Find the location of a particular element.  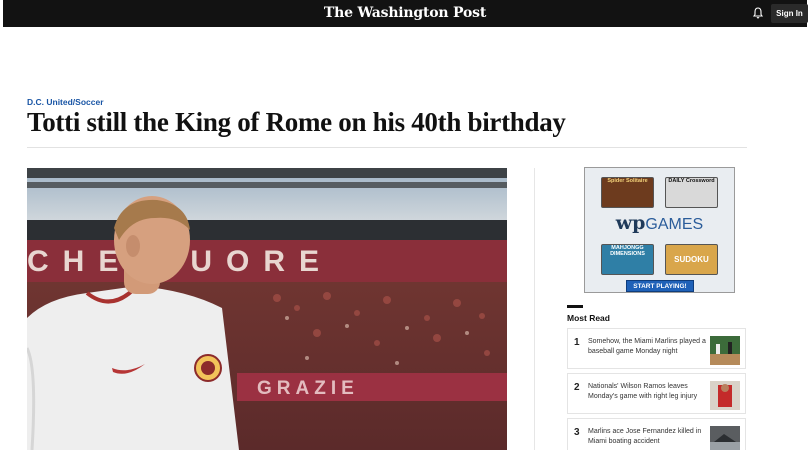

ad-game-spider-solitaire: Spider Solitaire is located at coordinates (627, 192).